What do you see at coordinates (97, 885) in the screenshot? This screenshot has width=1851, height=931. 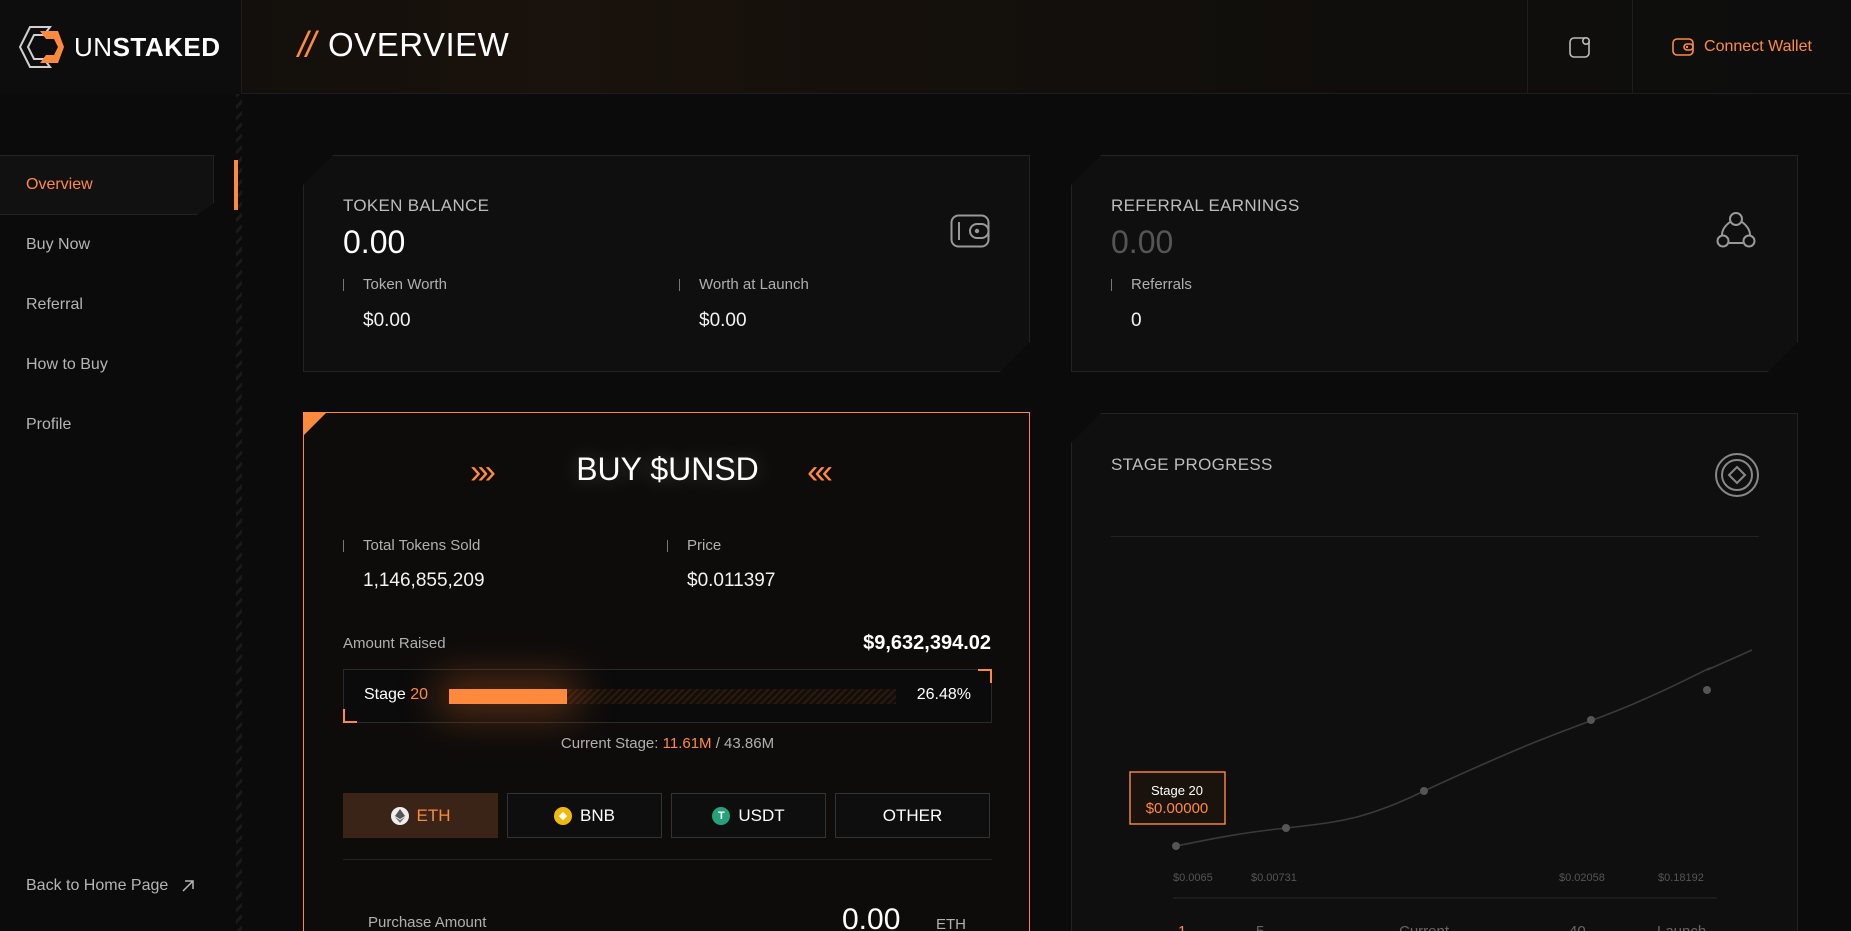 I see `back-to-home-label: Back to Home Page` at bounding box center [97, 885].